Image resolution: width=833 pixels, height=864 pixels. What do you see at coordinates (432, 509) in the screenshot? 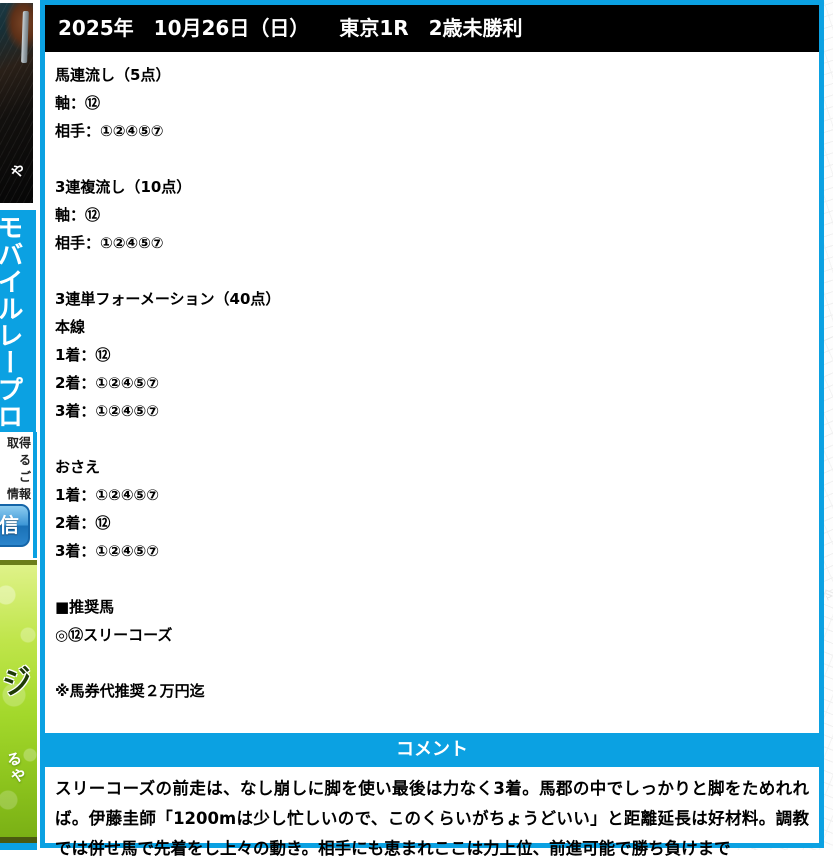
I see `tip-section-osae: おさえ 1着：①②④⑤⑦ 2着：⑫ 3着：①②④⑤⑦` at bounding box center [432, 509].